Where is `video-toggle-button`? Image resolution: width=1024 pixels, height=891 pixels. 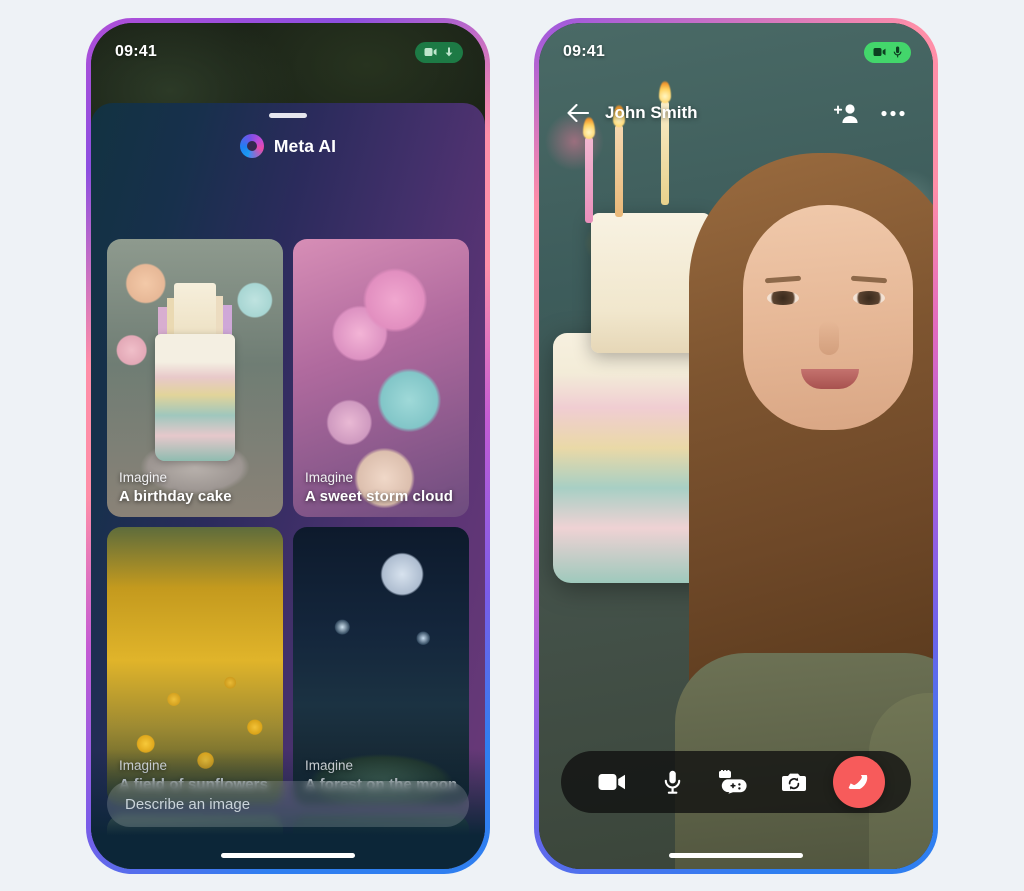
video-toggle-button is located at coordinates (612, 782).